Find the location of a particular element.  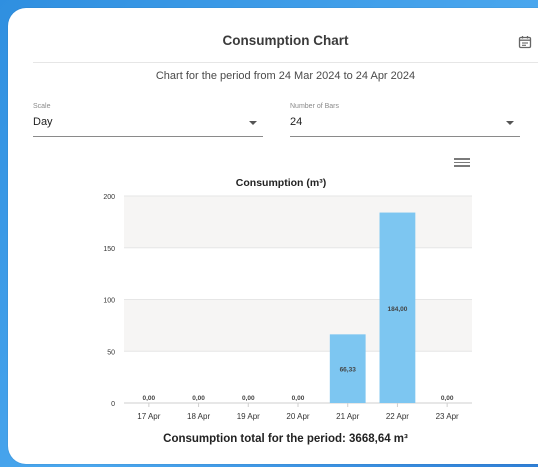

page-title: Consumption Chart is located at coordinates (285, 40).